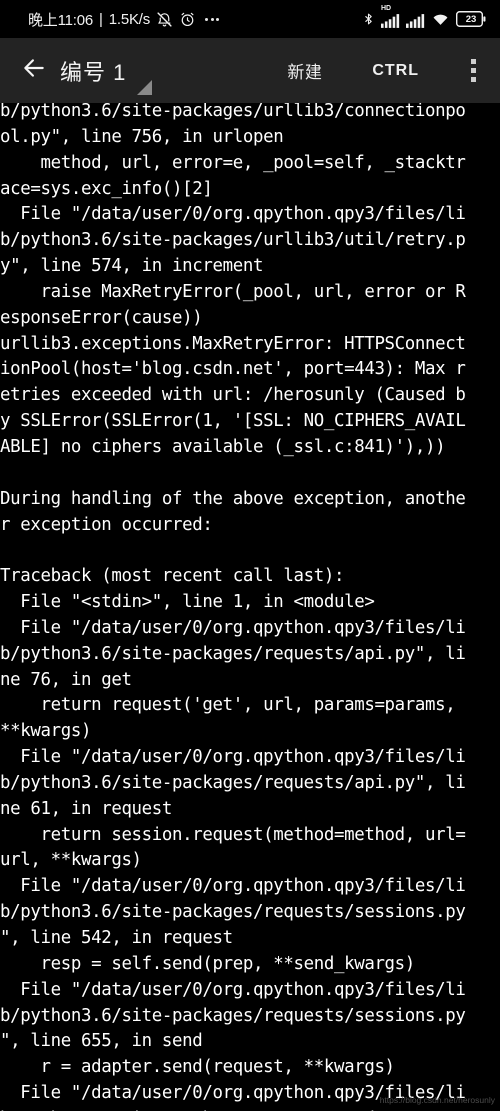  Describe the element at coordinates (61, 20) in the screenshot. I see `status-time: 晚上11:06` at that location.